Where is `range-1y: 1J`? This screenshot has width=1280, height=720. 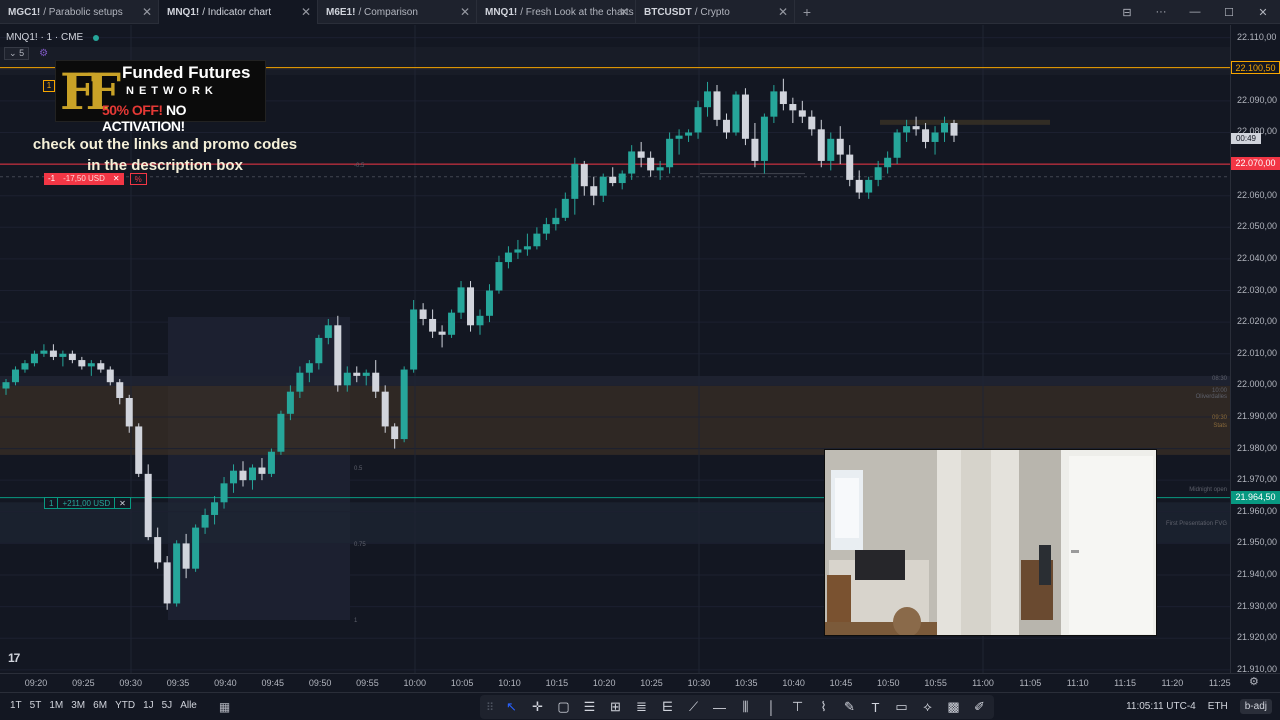
range-1y: 1J is located at coordinates (148, 707).